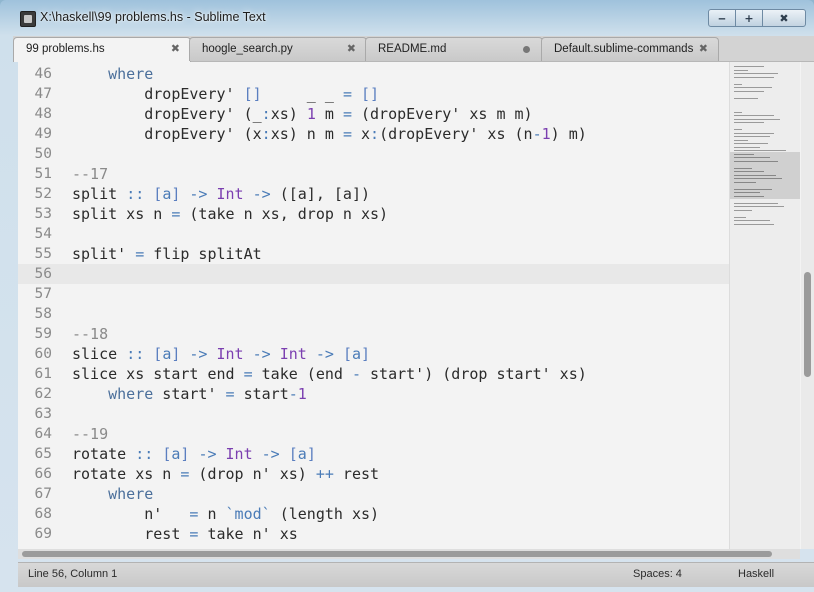 This screenshot has width=814, height=592. Describe the element at coordinates (167, 134) in the screenshot. I see `code-token: dropEvery' (x` at that location.